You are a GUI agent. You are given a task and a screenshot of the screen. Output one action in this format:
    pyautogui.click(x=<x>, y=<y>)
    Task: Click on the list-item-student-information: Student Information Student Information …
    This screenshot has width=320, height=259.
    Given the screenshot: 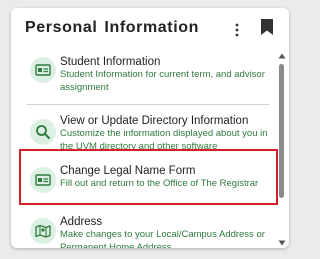 What is the action you would take?
    pyautogui.click(x=148, y=73)
    